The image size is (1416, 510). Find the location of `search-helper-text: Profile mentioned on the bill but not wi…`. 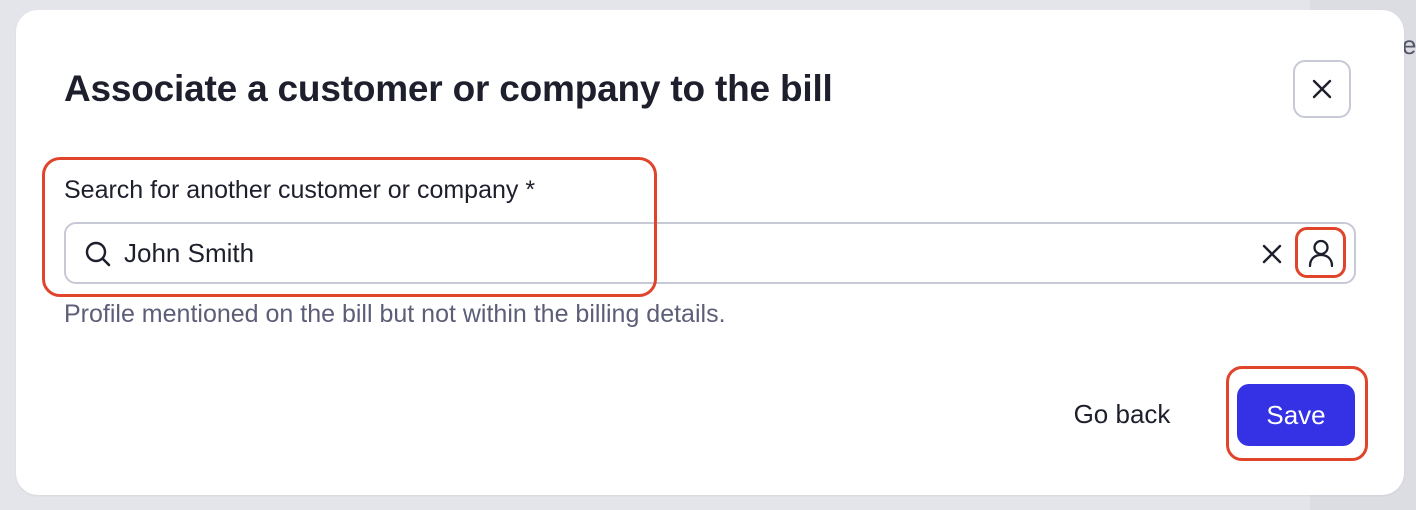

search-helper-text: Profile mentioned on the bill but not wi… is located at coordinates (395, 314).